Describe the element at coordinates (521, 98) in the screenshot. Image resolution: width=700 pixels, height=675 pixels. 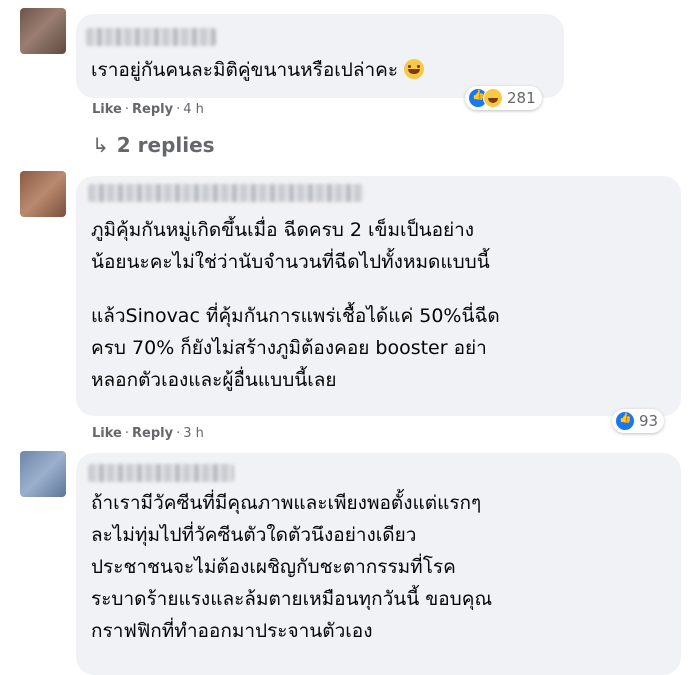
I see `reaction-count: 281` at that location.